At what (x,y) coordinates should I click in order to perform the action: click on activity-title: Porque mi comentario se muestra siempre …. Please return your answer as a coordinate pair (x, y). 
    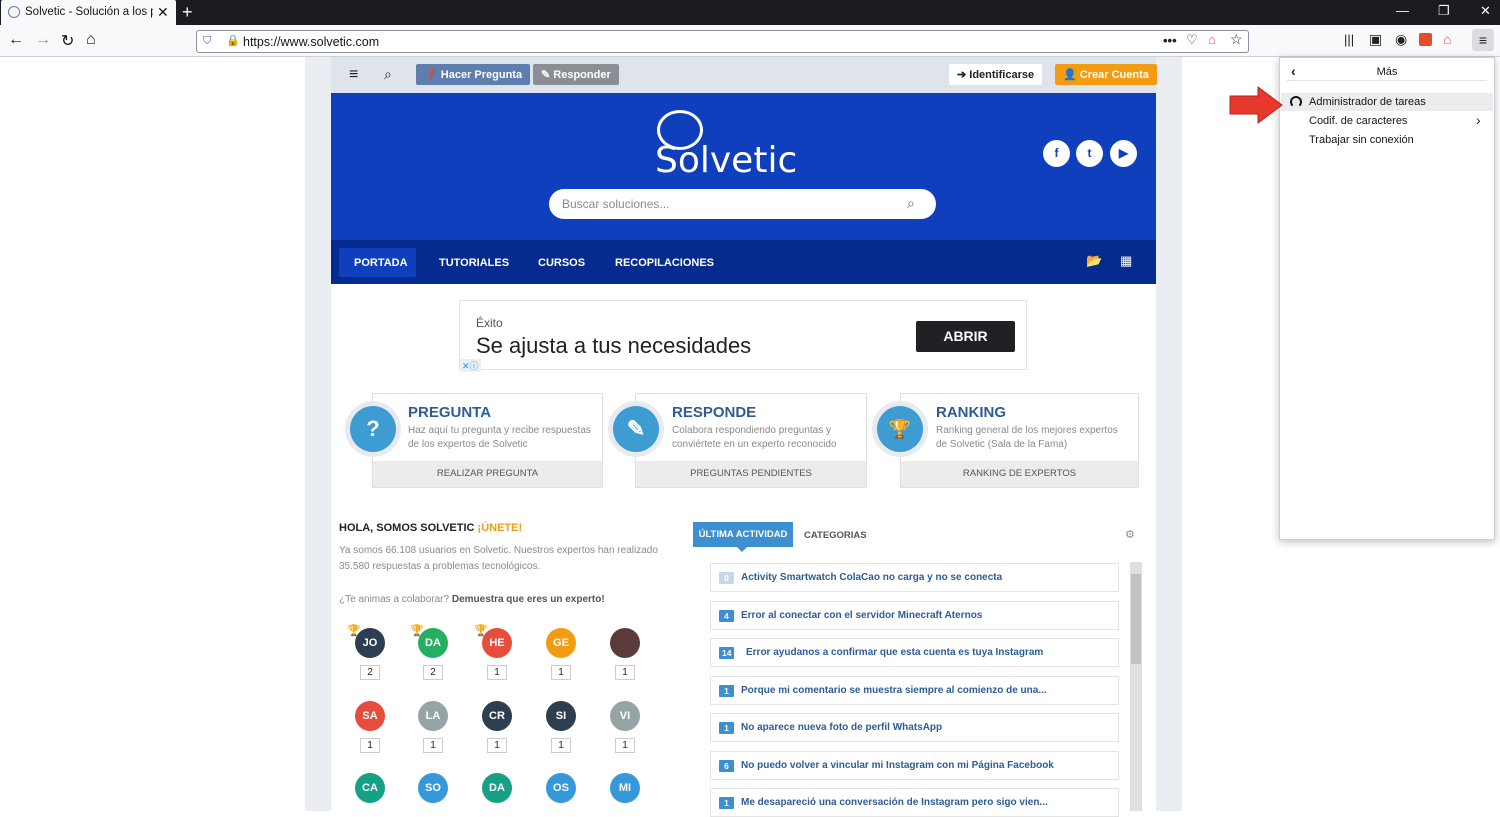
    Looking at the image, I should click on (894, 690).